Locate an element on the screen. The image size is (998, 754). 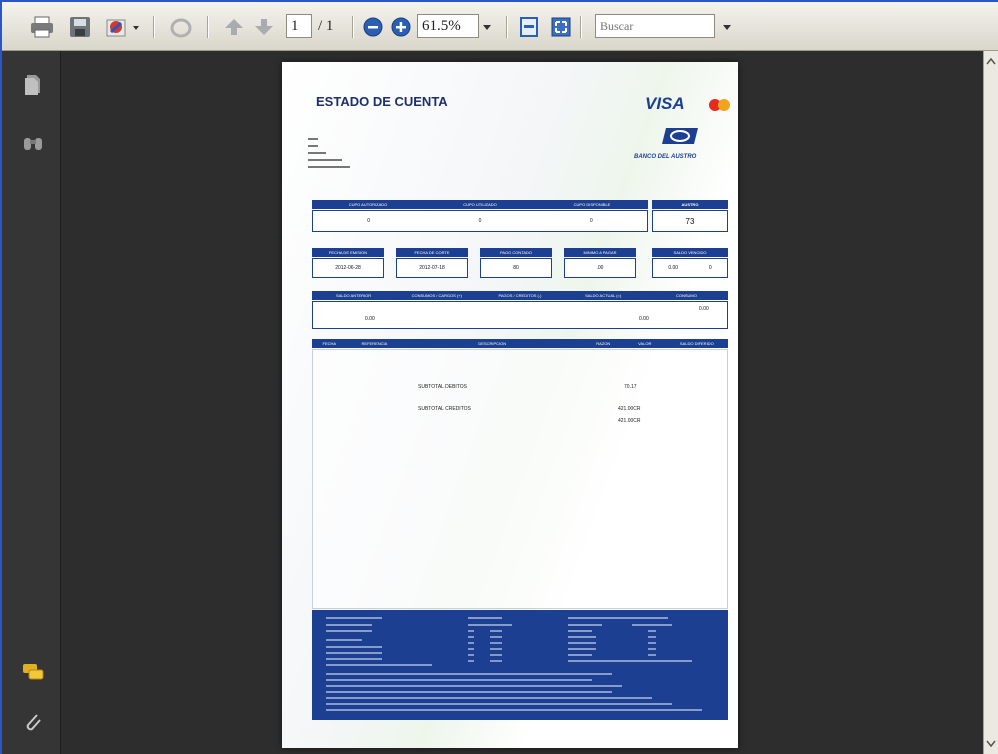
value-saldo-anterior: 0.00 is located at coordinates (370, 319).